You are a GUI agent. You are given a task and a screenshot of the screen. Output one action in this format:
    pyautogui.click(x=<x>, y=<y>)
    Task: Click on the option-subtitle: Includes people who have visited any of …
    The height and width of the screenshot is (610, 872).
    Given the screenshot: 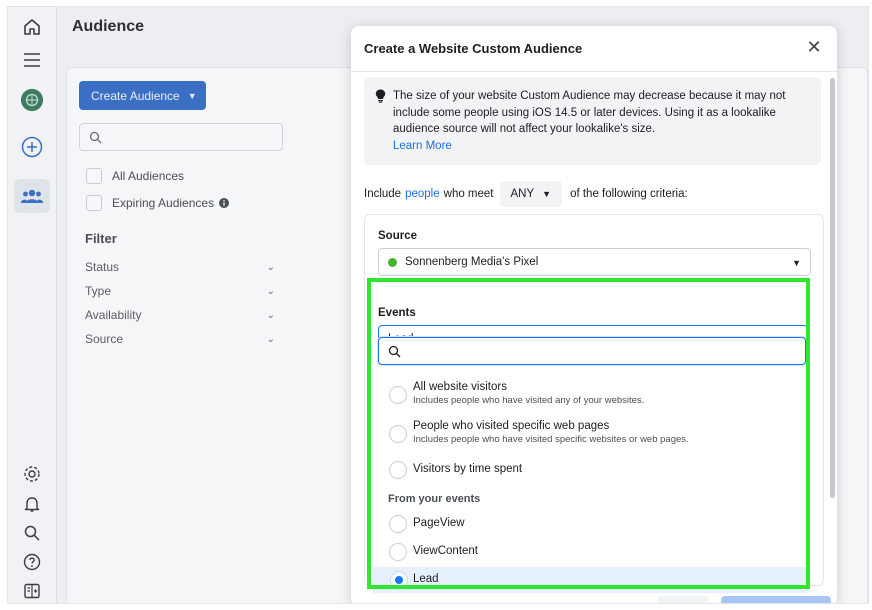 What is the action you would take?
    pyautogui.click(x=529, y=400)
    